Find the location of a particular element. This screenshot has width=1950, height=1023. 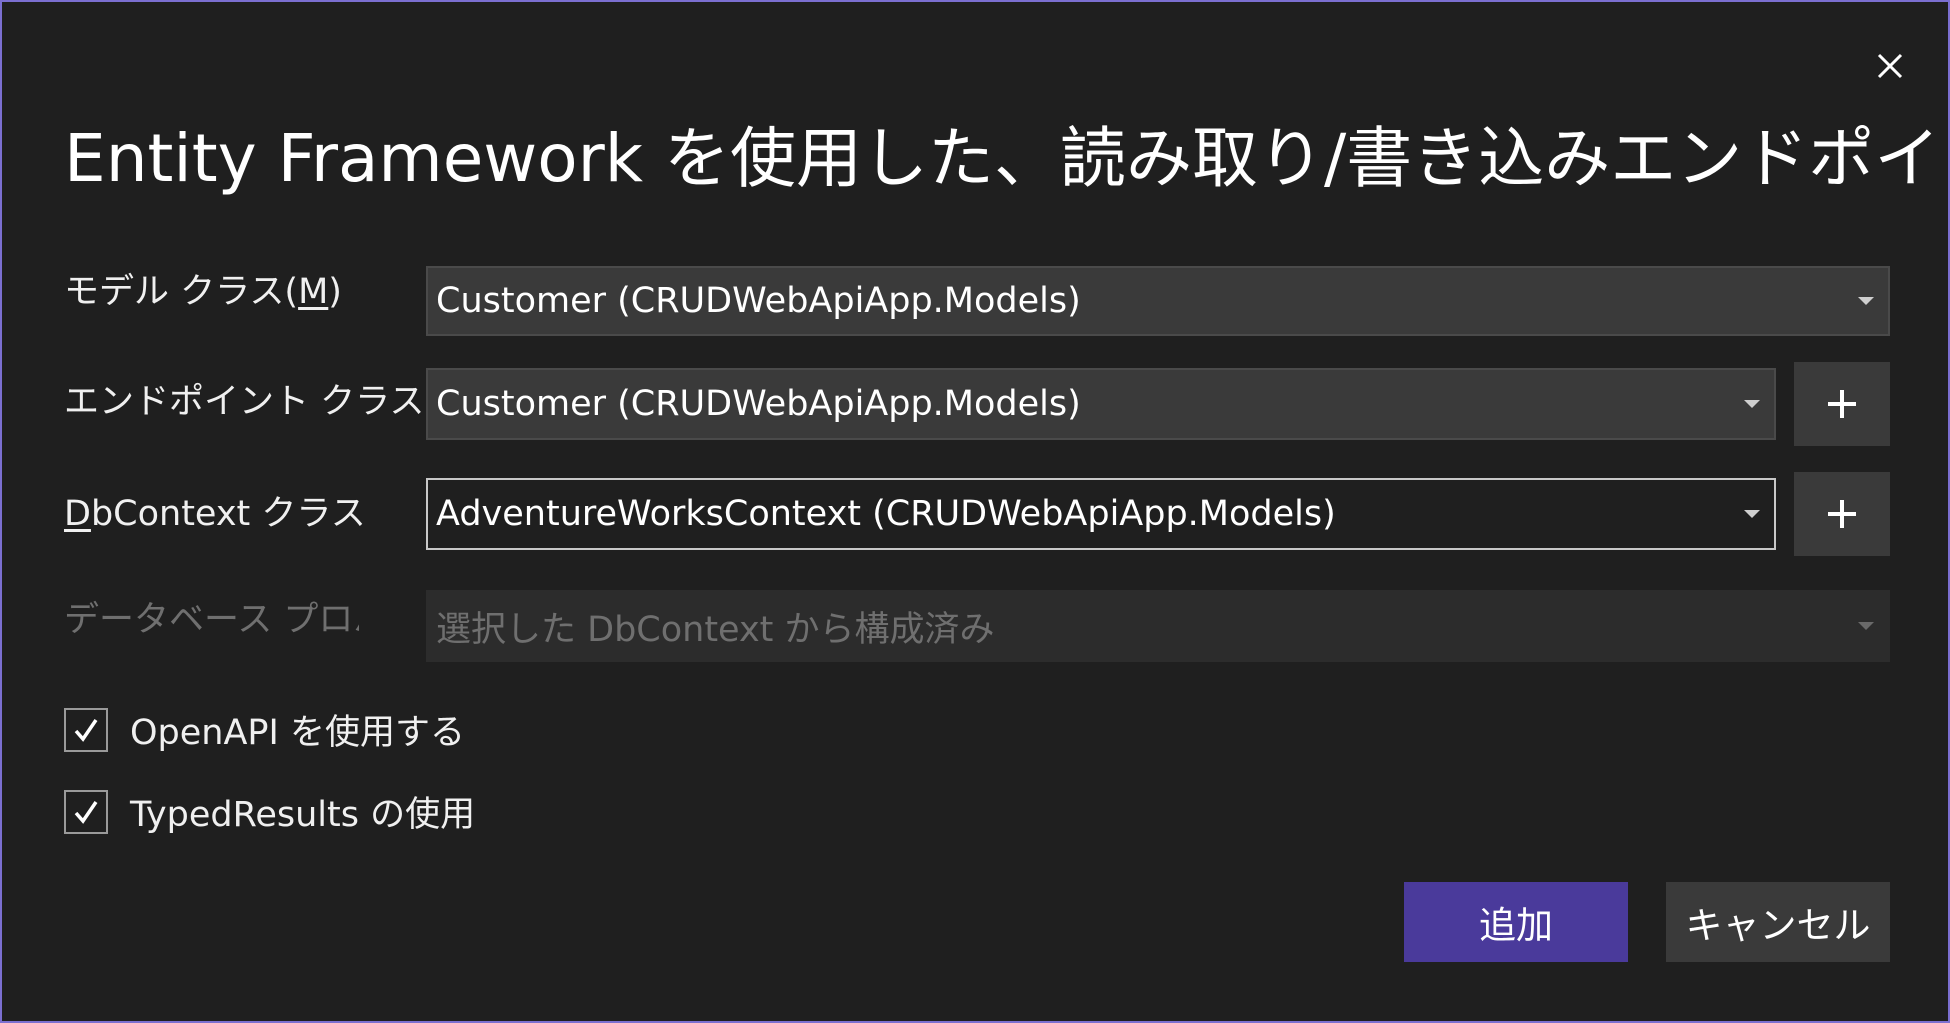

openapi-checkbox is located at coordinates (86, 729).